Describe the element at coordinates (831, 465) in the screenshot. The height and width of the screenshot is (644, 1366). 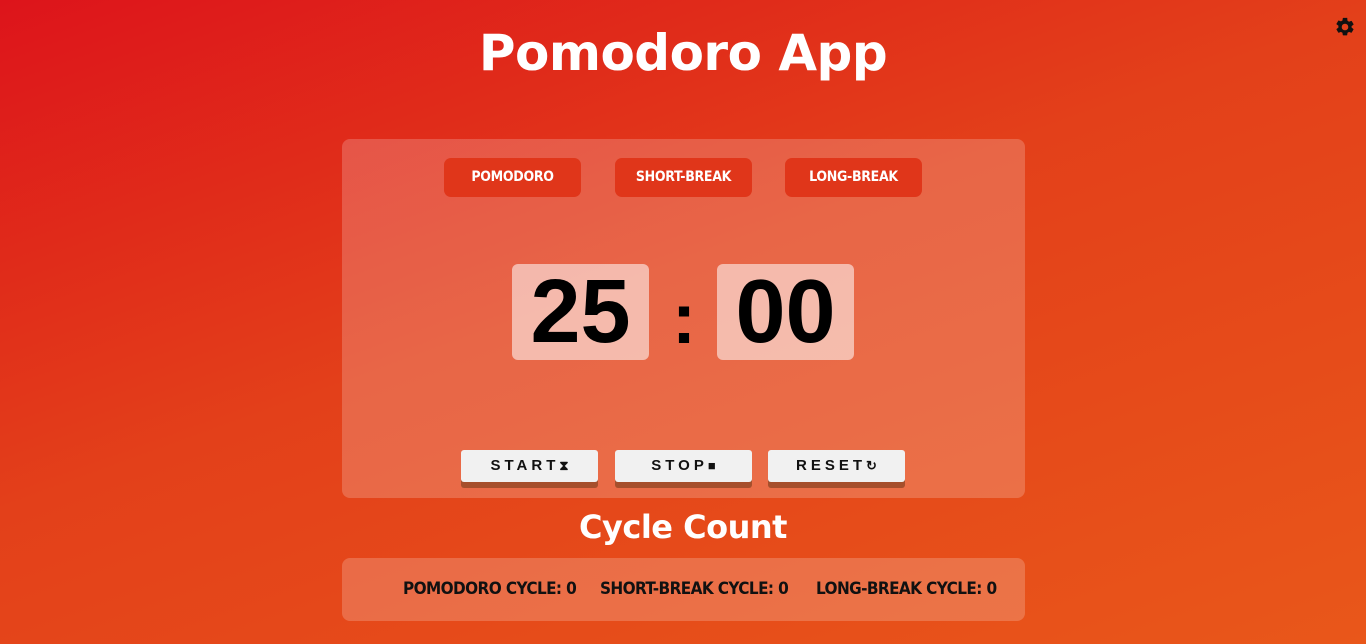
I see `reset-label: RESET` at that location.